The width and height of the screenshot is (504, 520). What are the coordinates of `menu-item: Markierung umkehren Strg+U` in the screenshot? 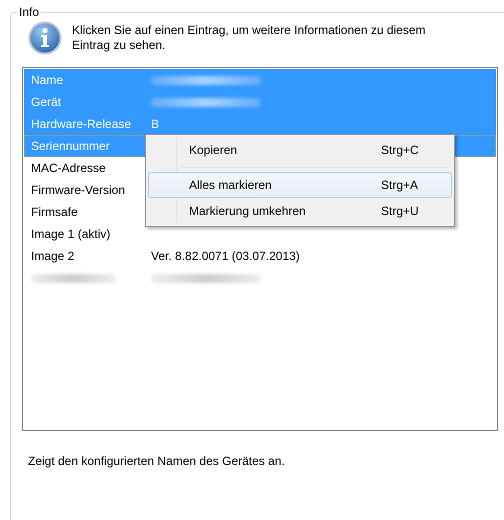 It's located at (300, 211).